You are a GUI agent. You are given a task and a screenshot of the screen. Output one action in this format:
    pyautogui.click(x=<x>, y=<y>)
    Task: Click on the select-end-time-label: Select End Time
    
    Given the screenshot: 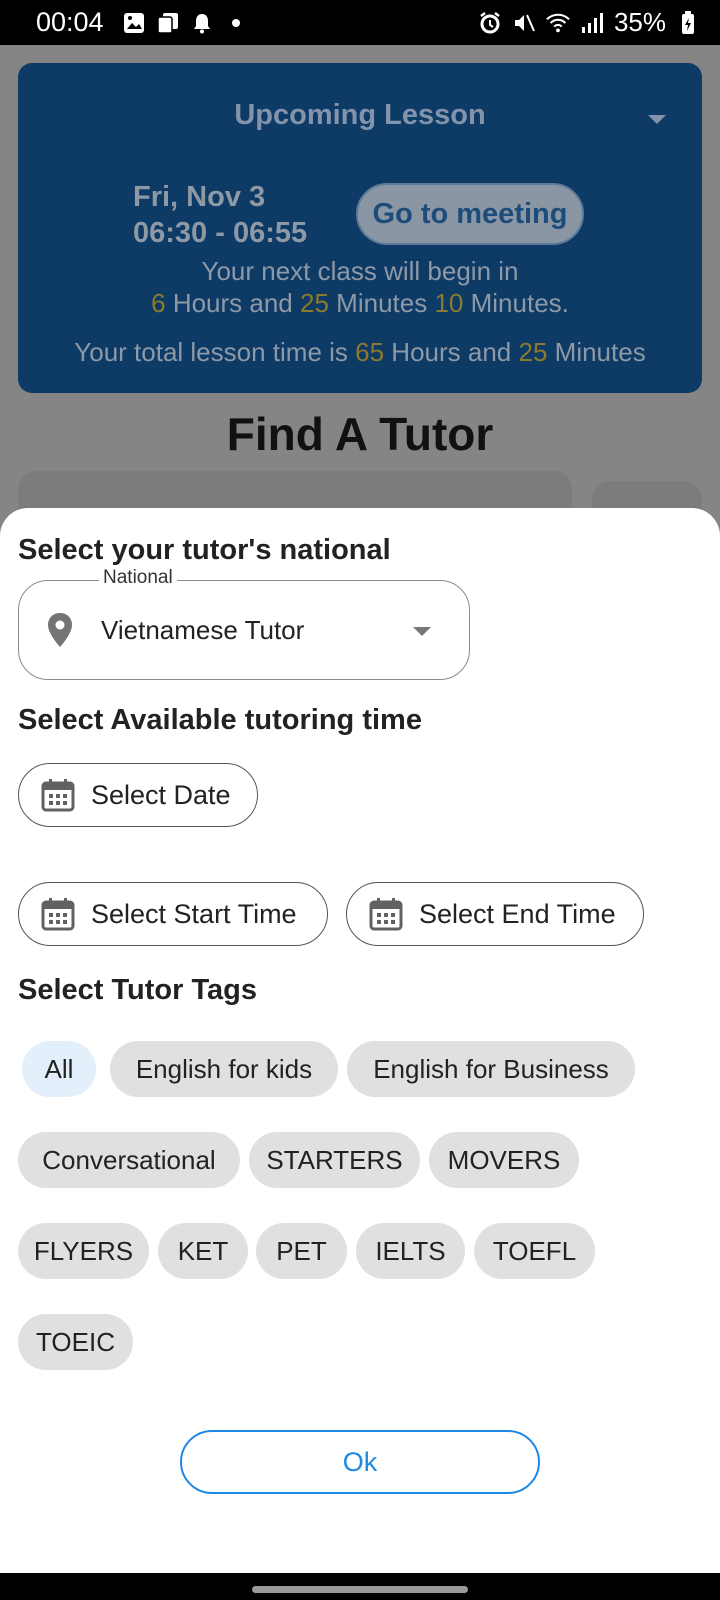 What is the action you would take?
    pyautogui.click(x=517, y=913)
    